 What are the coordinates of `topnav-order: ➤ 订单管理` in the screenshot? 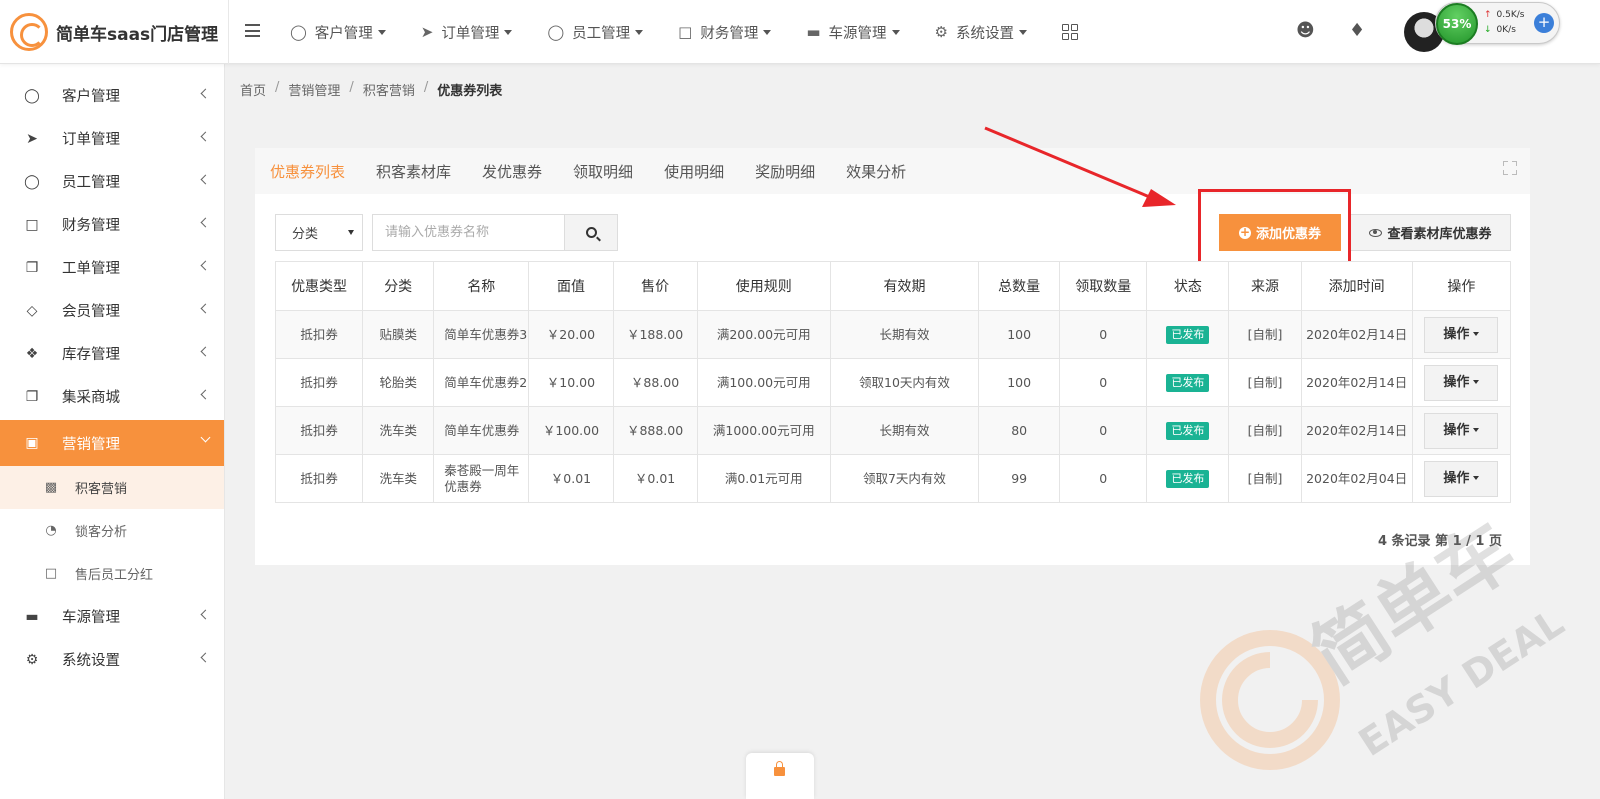 It's located at (467, 32).